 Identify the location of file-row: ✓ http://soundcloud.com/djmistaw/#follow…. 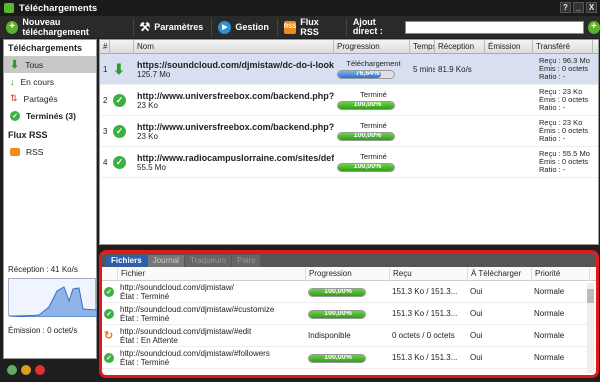
(349, 358).